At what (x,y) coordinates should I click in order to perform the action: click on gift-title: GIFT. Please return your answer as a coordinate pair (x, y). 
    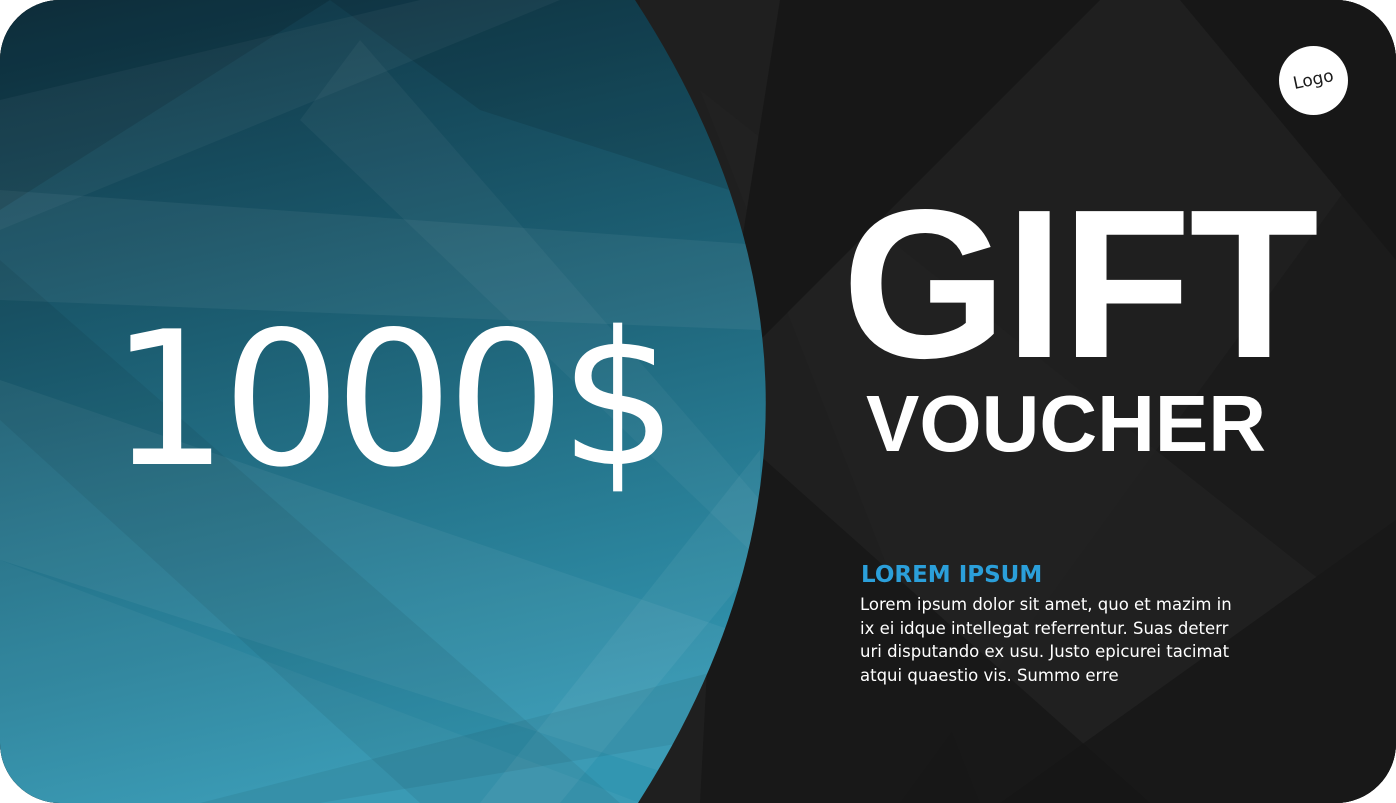
    Looking at the image, I should click on (1080, 283).